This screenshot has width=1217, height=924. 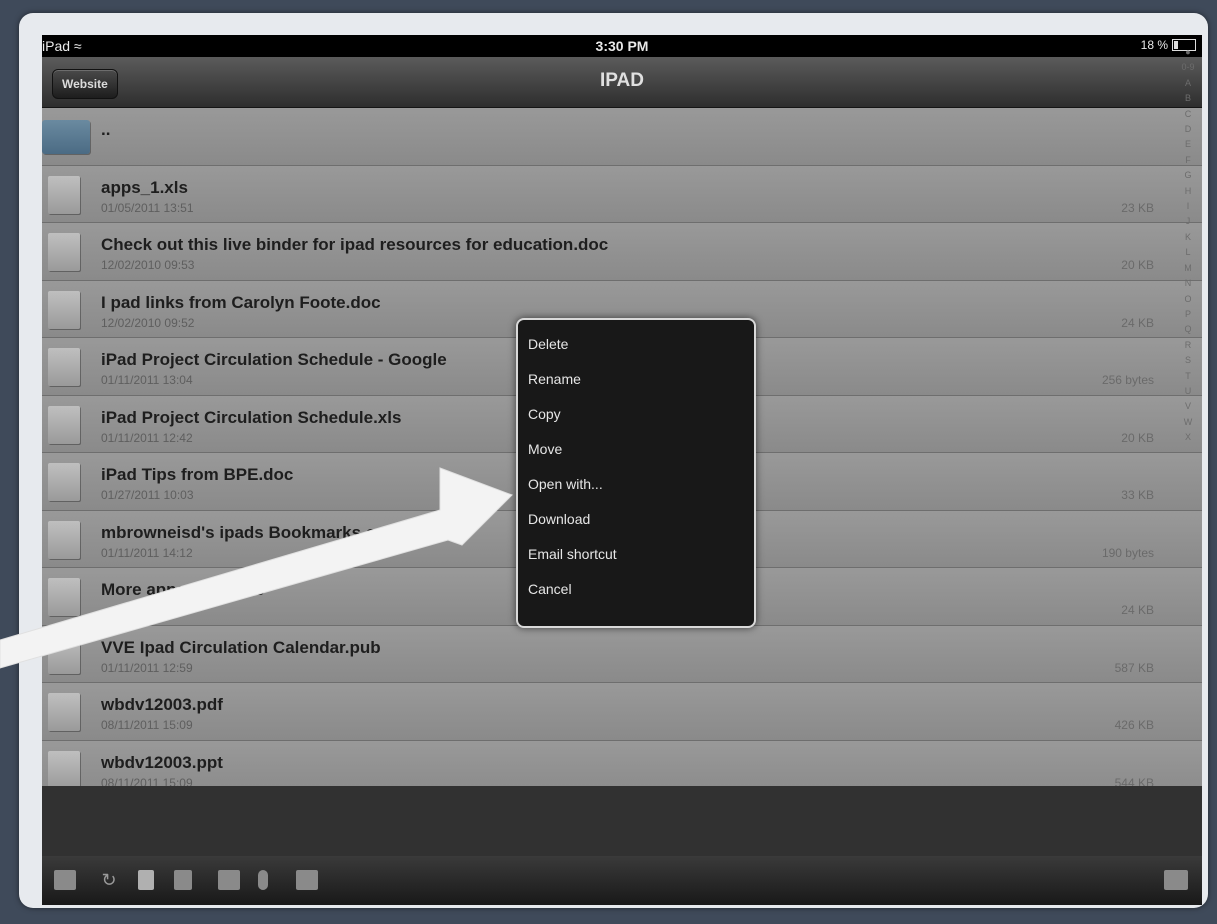 I want to click on empty-area, so click(x=622, y=821).